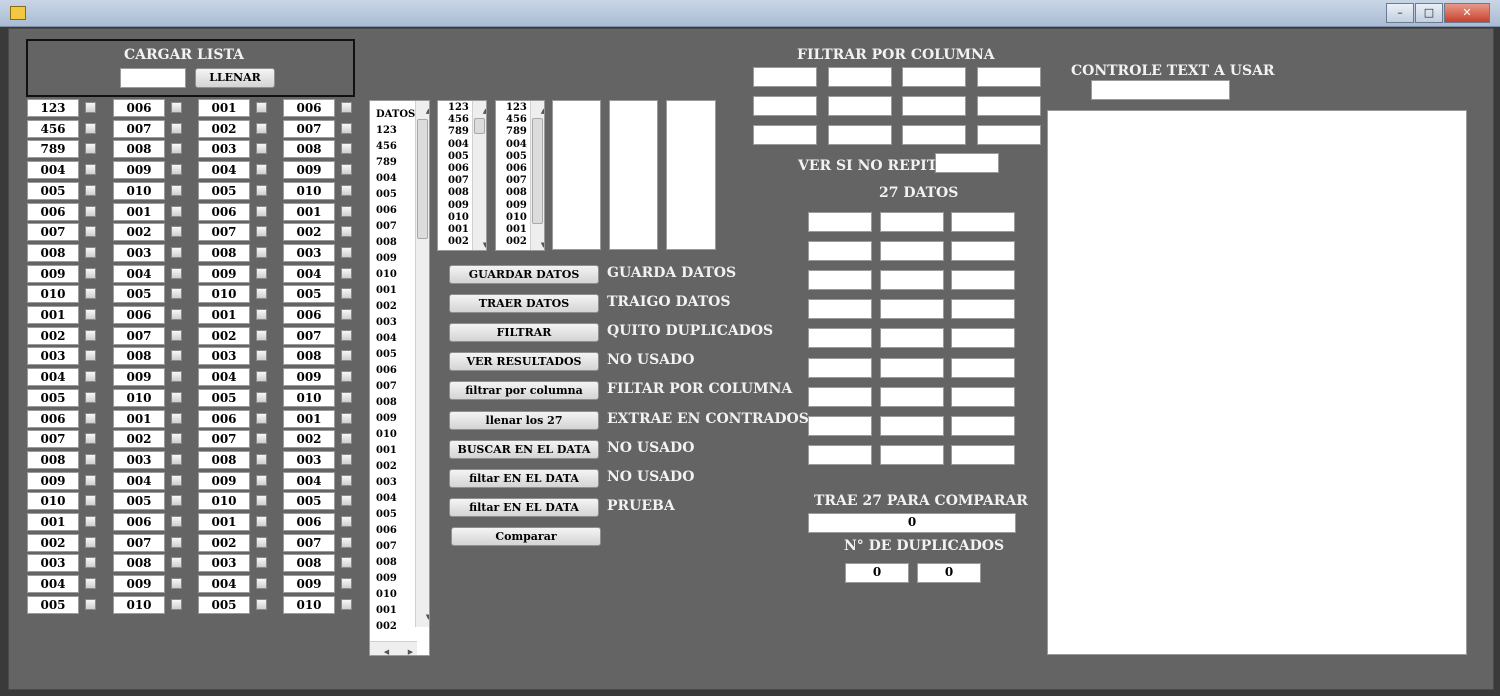  I want to click on action-button: GUARDAR DATOS, so click(524, 274).